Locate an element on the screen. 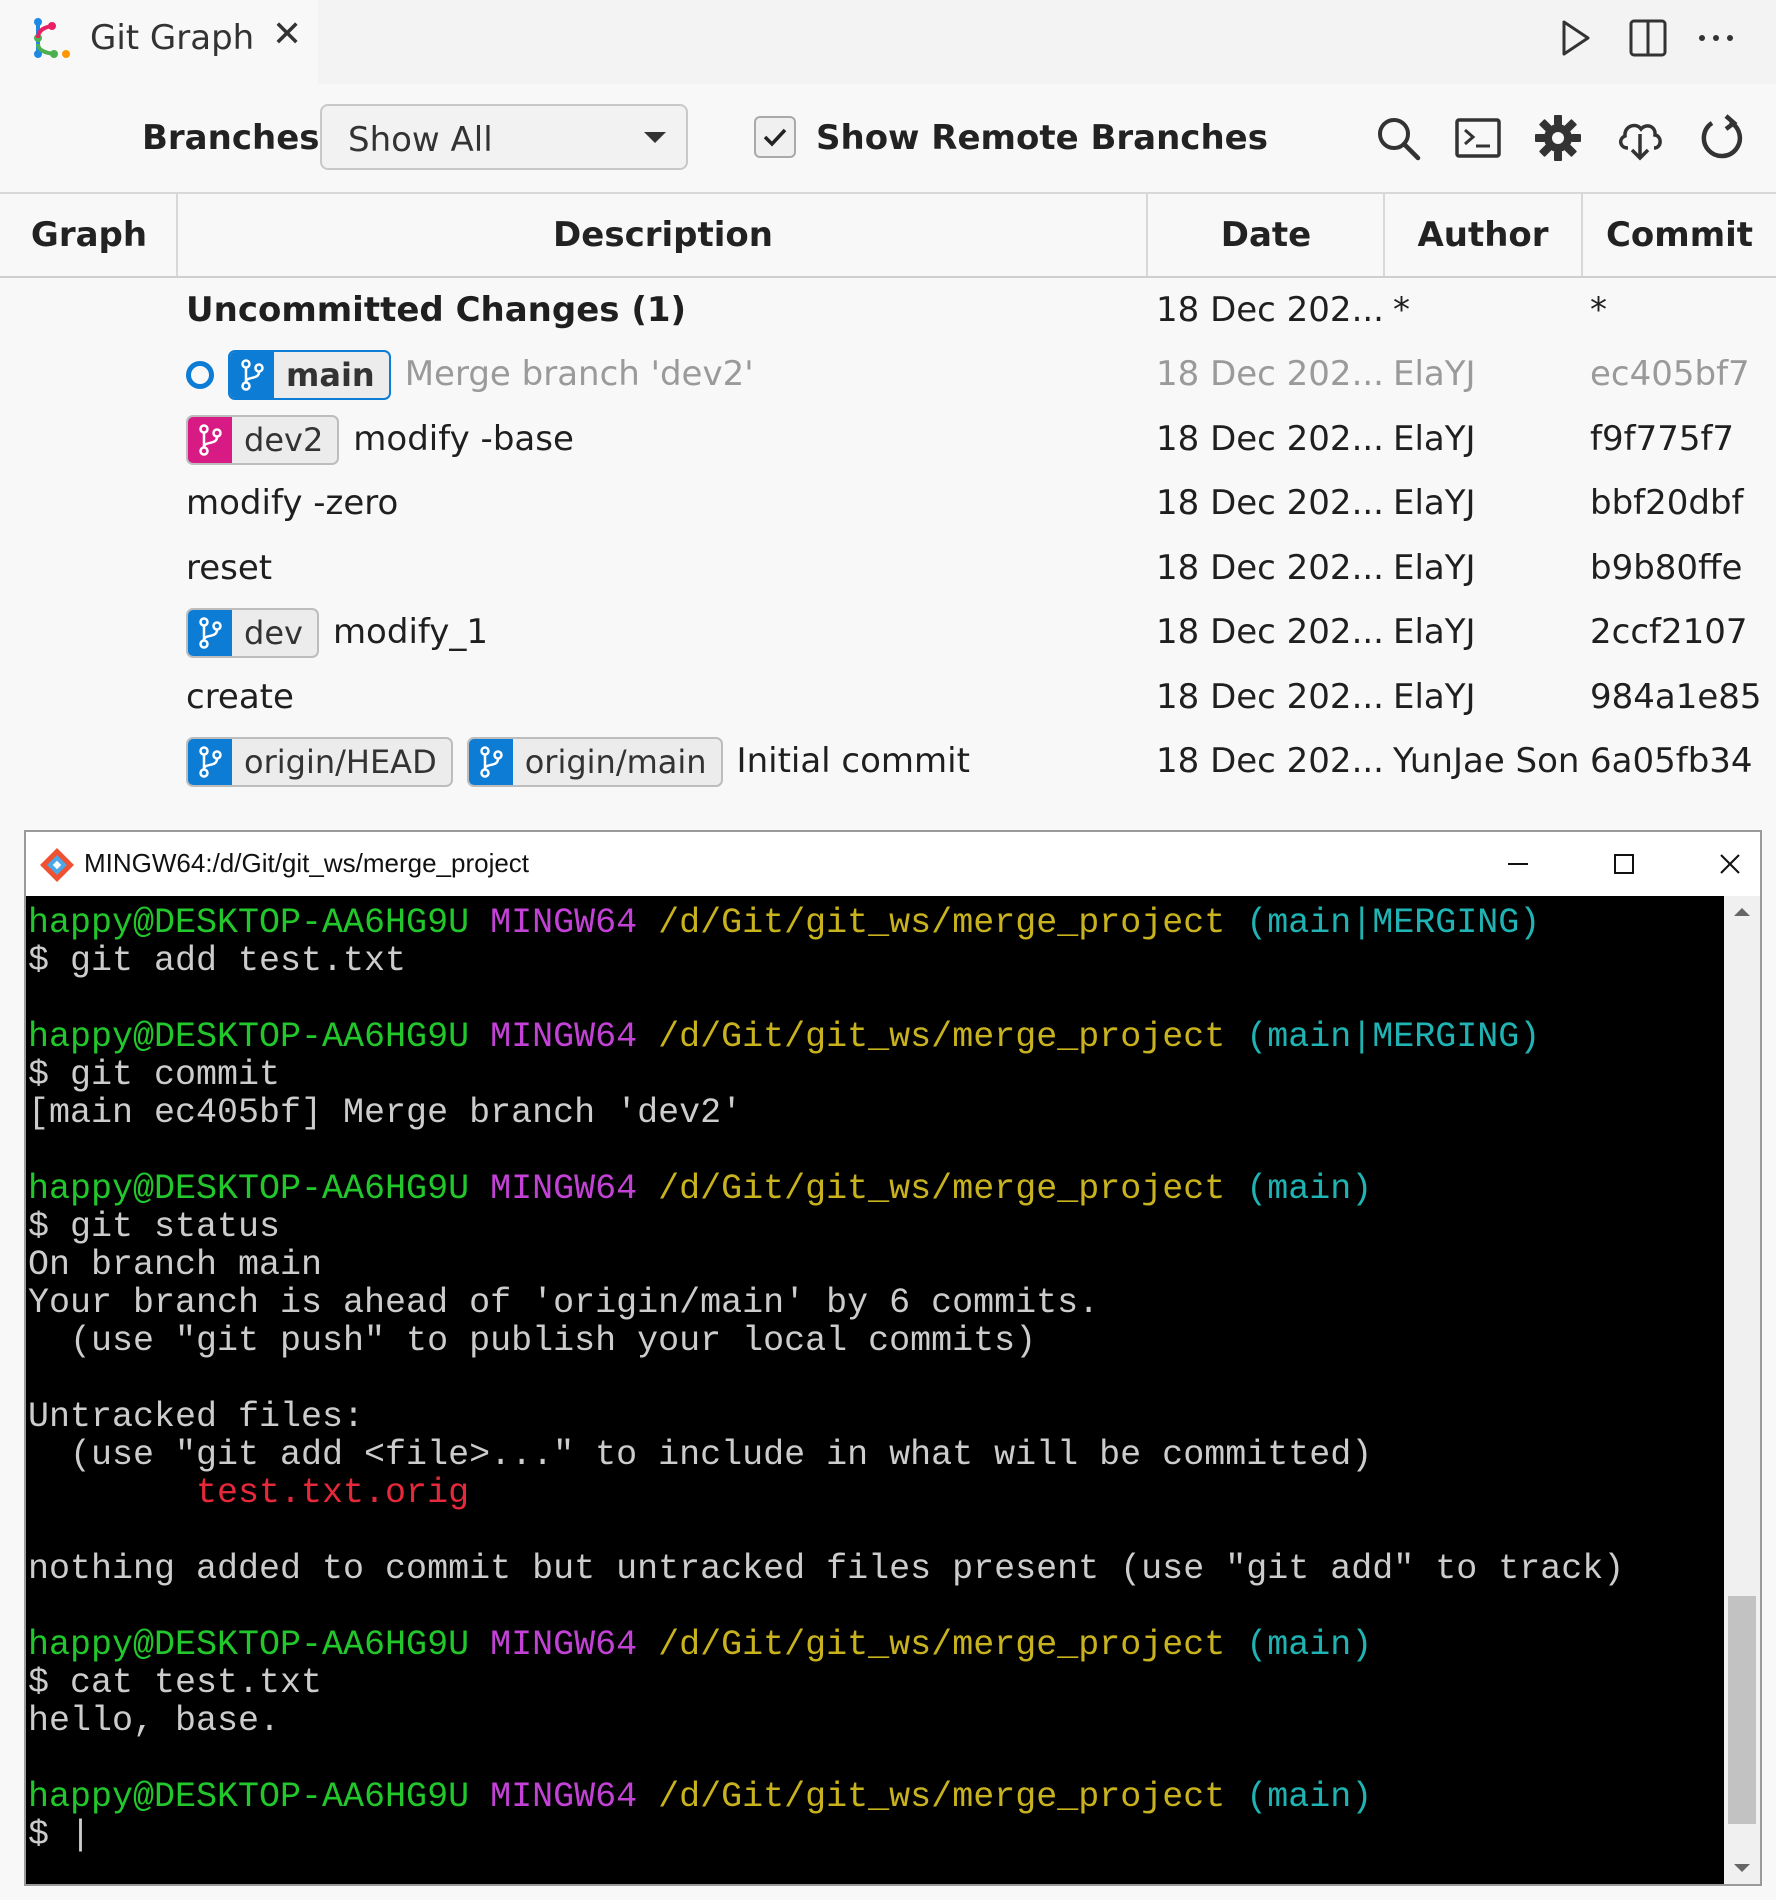 This screenshot has width=1776, height=1900. commit-hash: 2ccf2107 is located at coordinates (1669, 632).